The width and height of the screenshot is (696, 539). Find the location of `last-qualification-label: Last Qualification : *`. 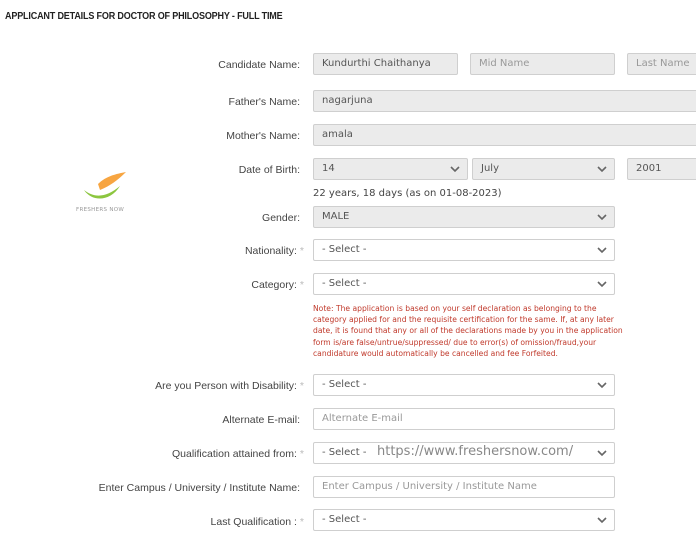

last-qualification-label: Last Qualification : * is located at coordinates (257, 522).